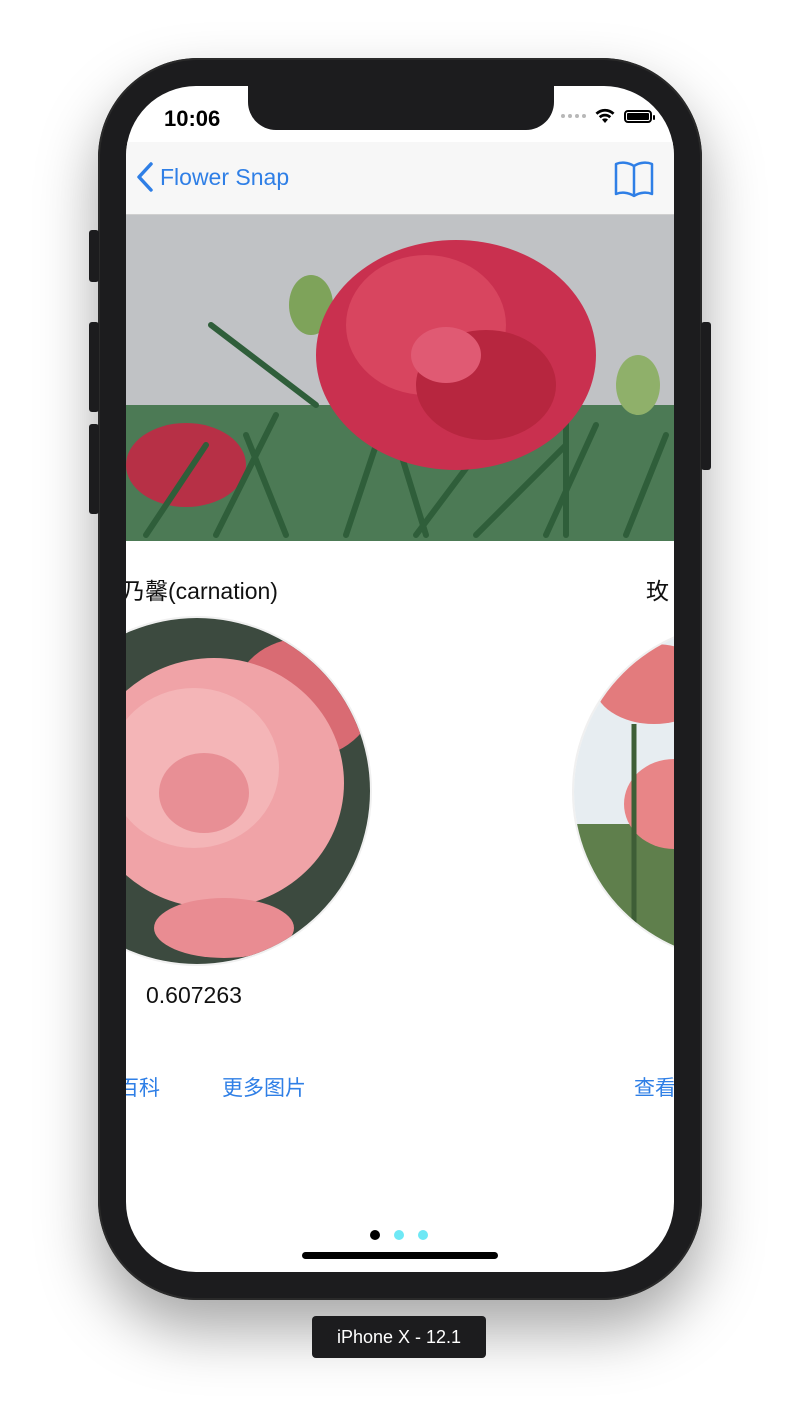 This screenshot has height=1412, width=800. I want to click on more-photos-link: 更多图片, so click(264, 1087).